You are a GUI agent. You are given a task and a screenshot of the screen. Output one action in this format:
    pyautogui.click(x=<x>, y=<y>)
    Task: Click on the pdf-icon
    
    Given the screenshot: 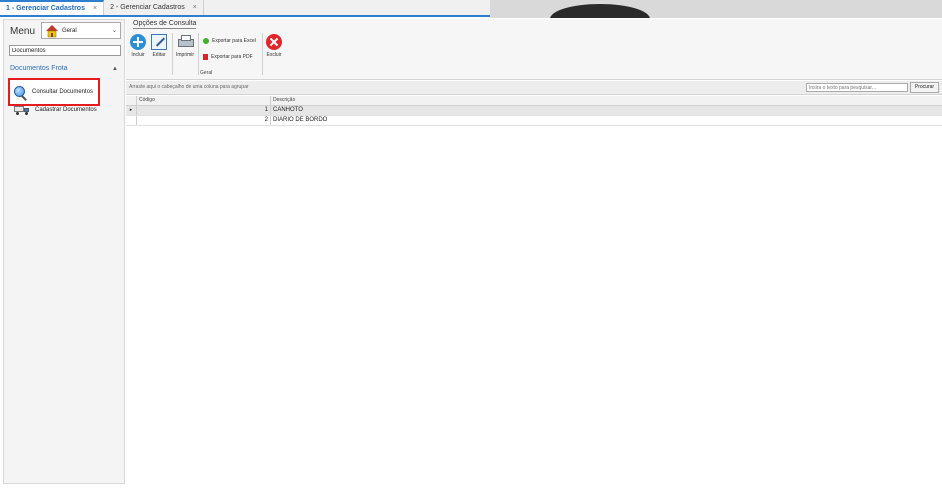 What is the action you would take?
    pyautogui.click(x=205, y=57)
    